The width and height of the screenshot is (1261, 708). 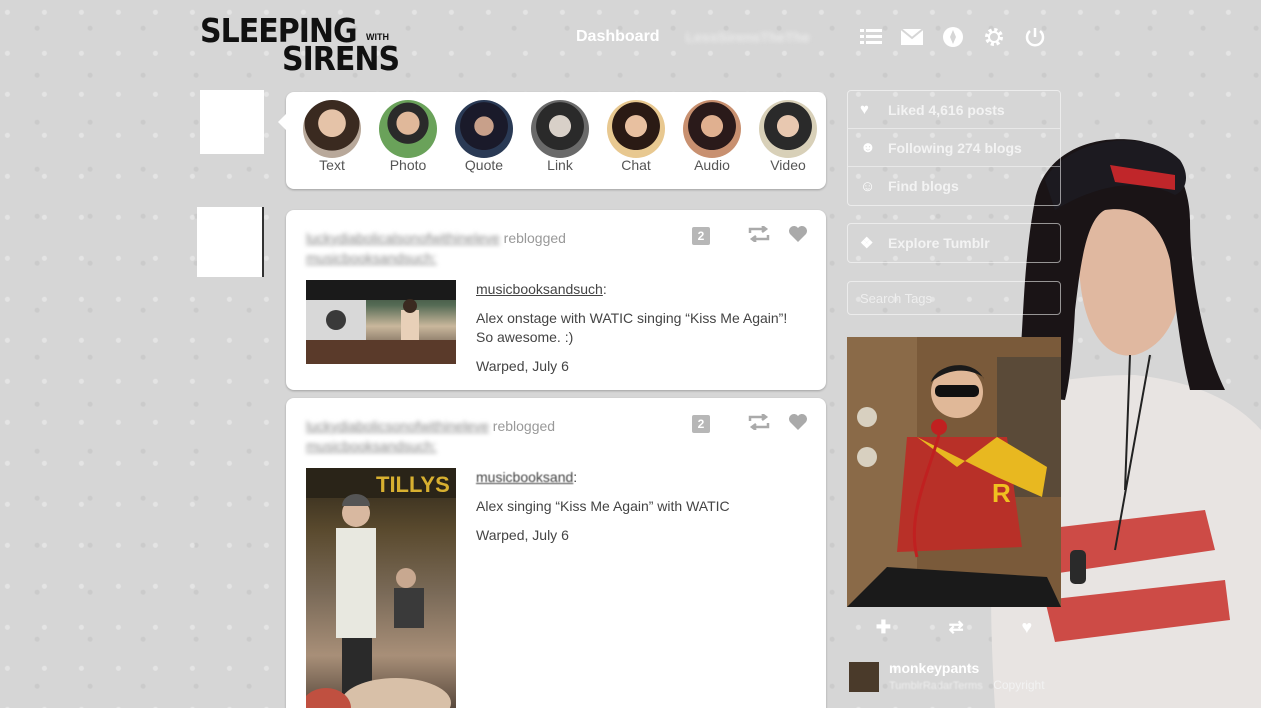 I want to click on add-user-icon: ☺, so click(x=868, y=186).